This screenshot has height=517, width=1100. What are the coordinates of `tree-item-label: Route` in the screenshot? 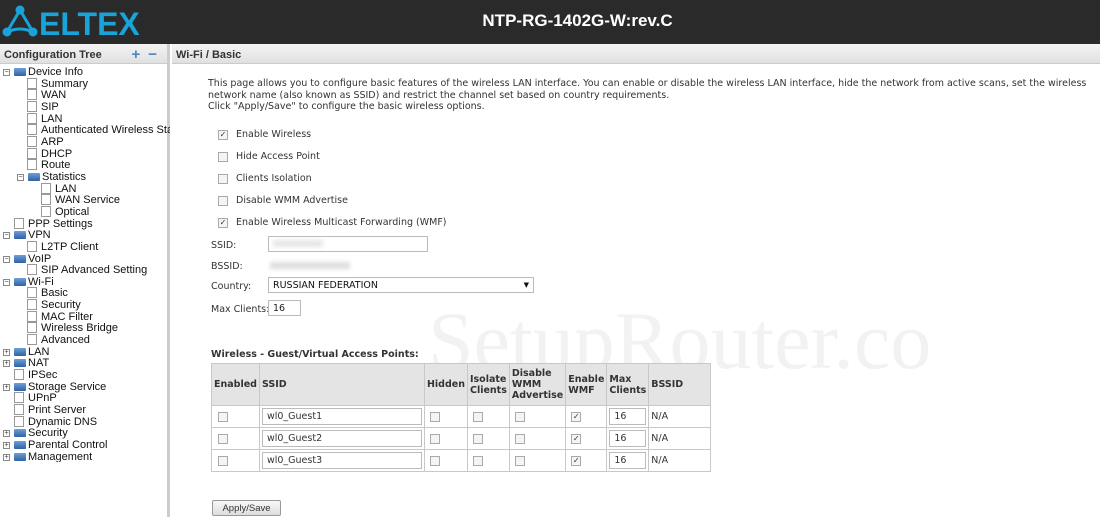 It's located at (56, 165).